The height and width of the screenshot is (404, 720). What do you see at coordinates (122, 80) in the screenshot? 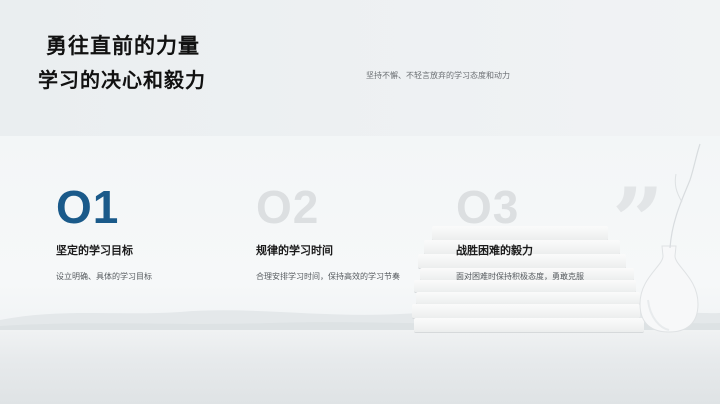
I see `page-subtitle-heading: 学习的决心和毅力` at bounding box center [122, 80].